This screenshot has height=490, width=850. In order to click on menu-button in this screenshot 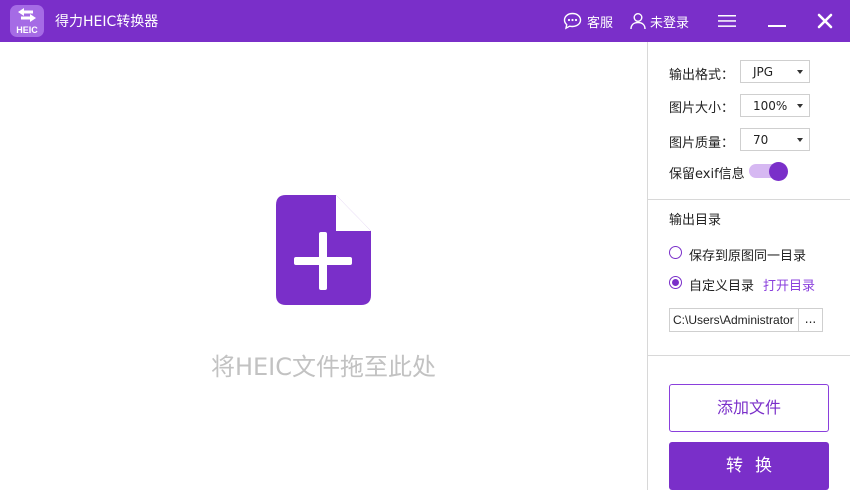, I will do `click(727, 21)`.